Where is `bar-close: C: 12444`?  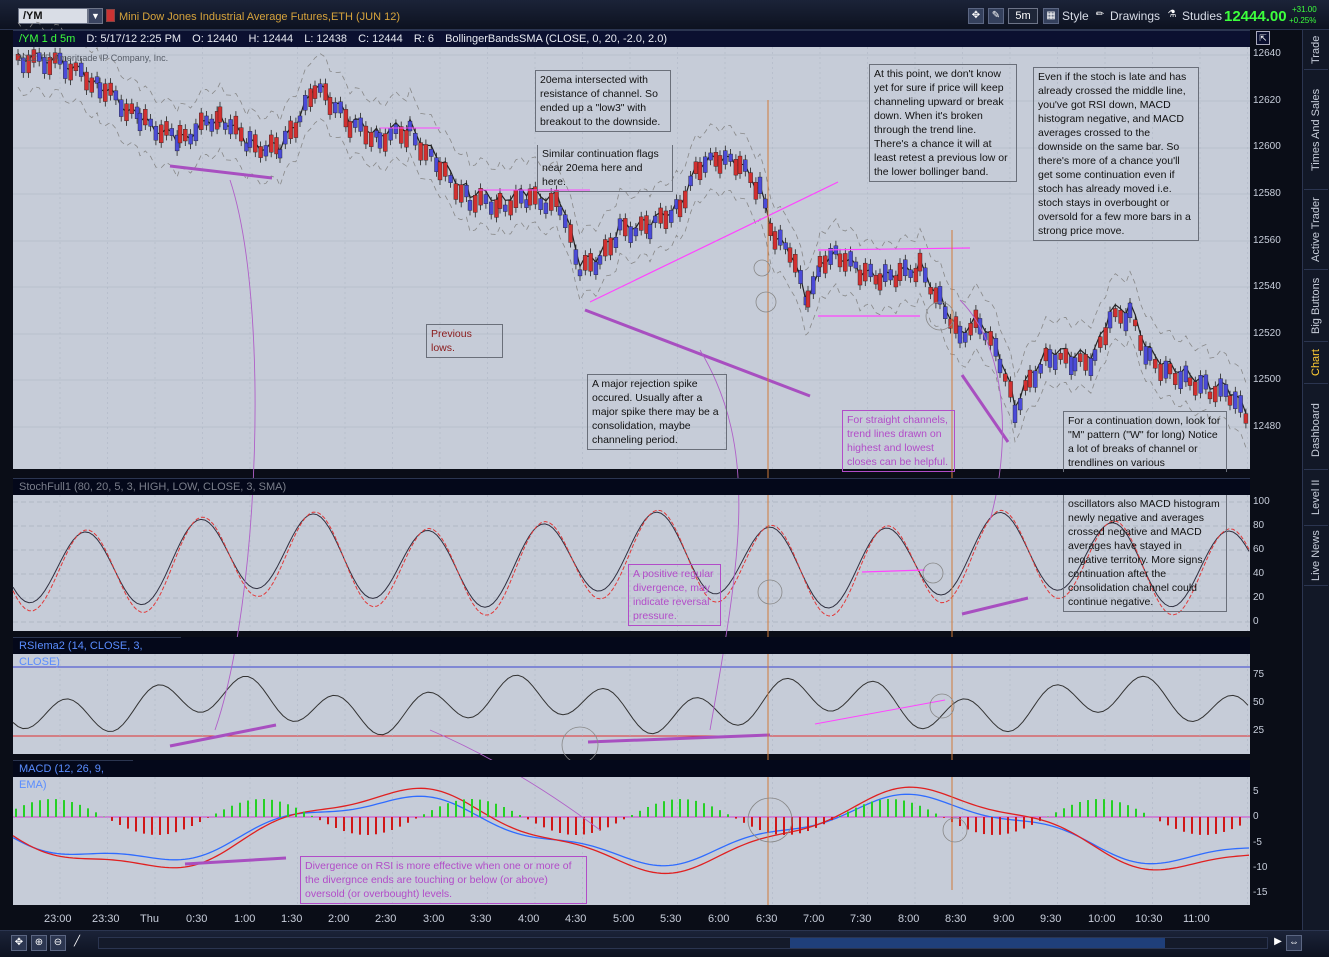 bar-close: C: 12444 is located at coordinates (380, 39).